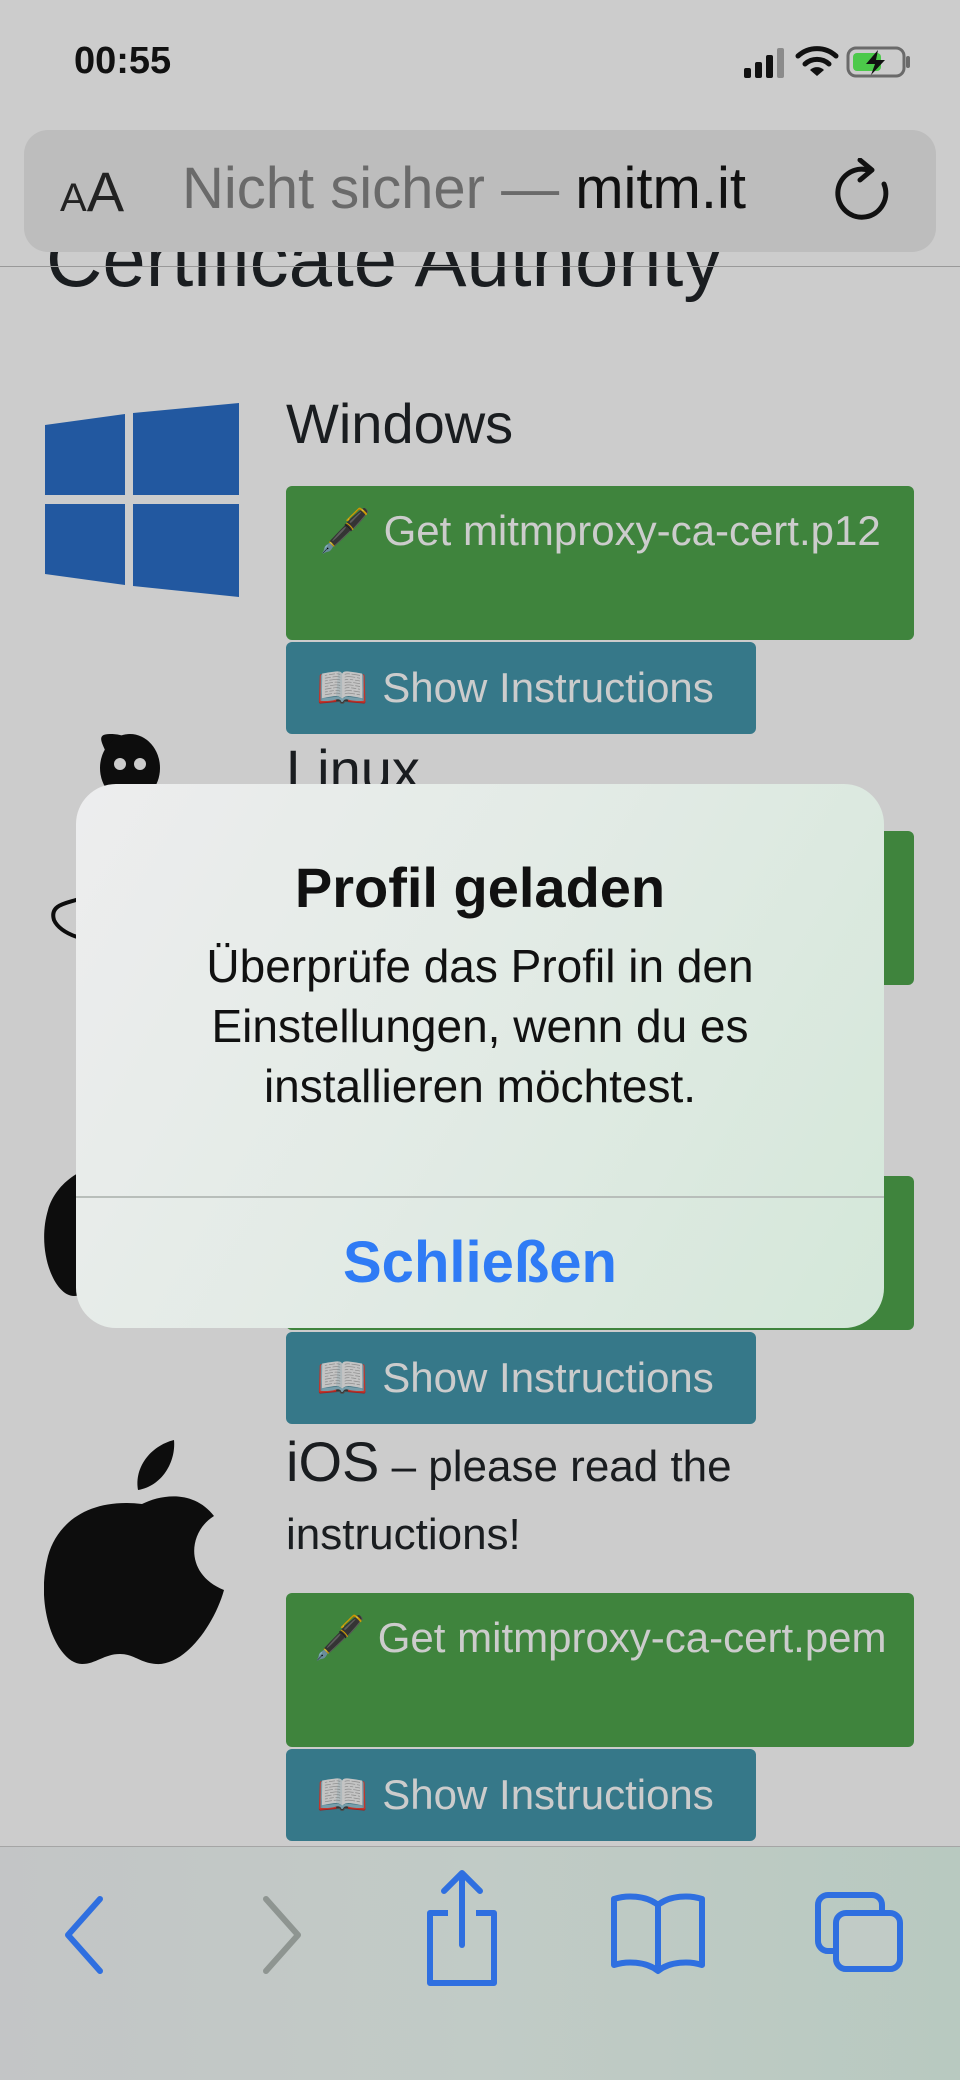 Image resolution: width=960 pixels, height=2080 pixels. What do you see at coordinates (280, 1935) in the screenshot?
I see `forward-icon` at bounding box center [280, 1935].